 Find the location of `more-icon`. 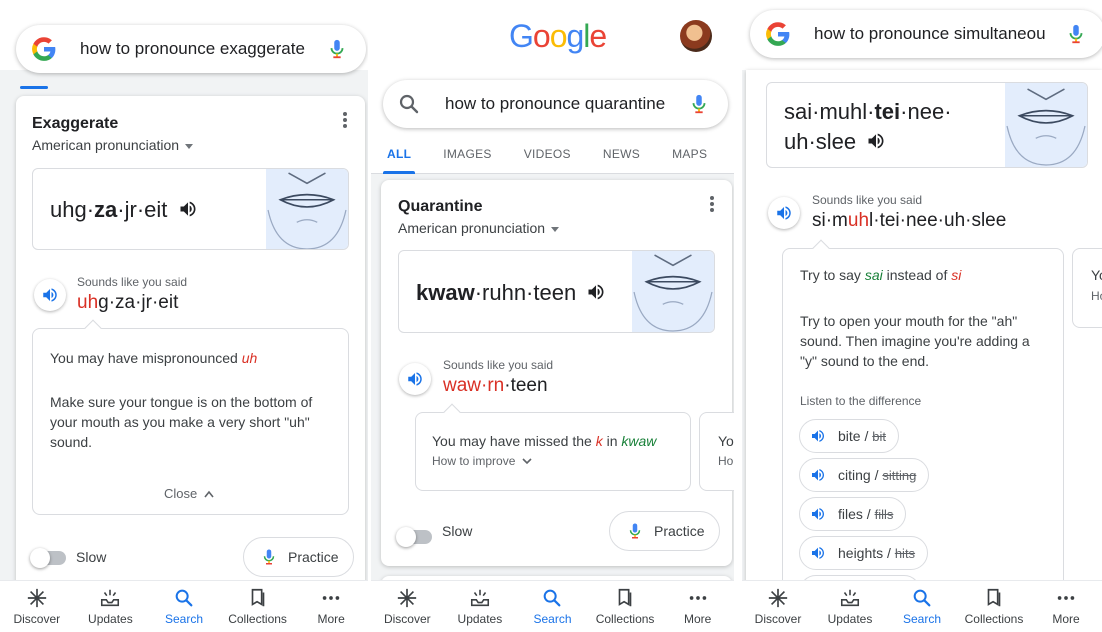

more-icon is located at coordinates (698, 598).